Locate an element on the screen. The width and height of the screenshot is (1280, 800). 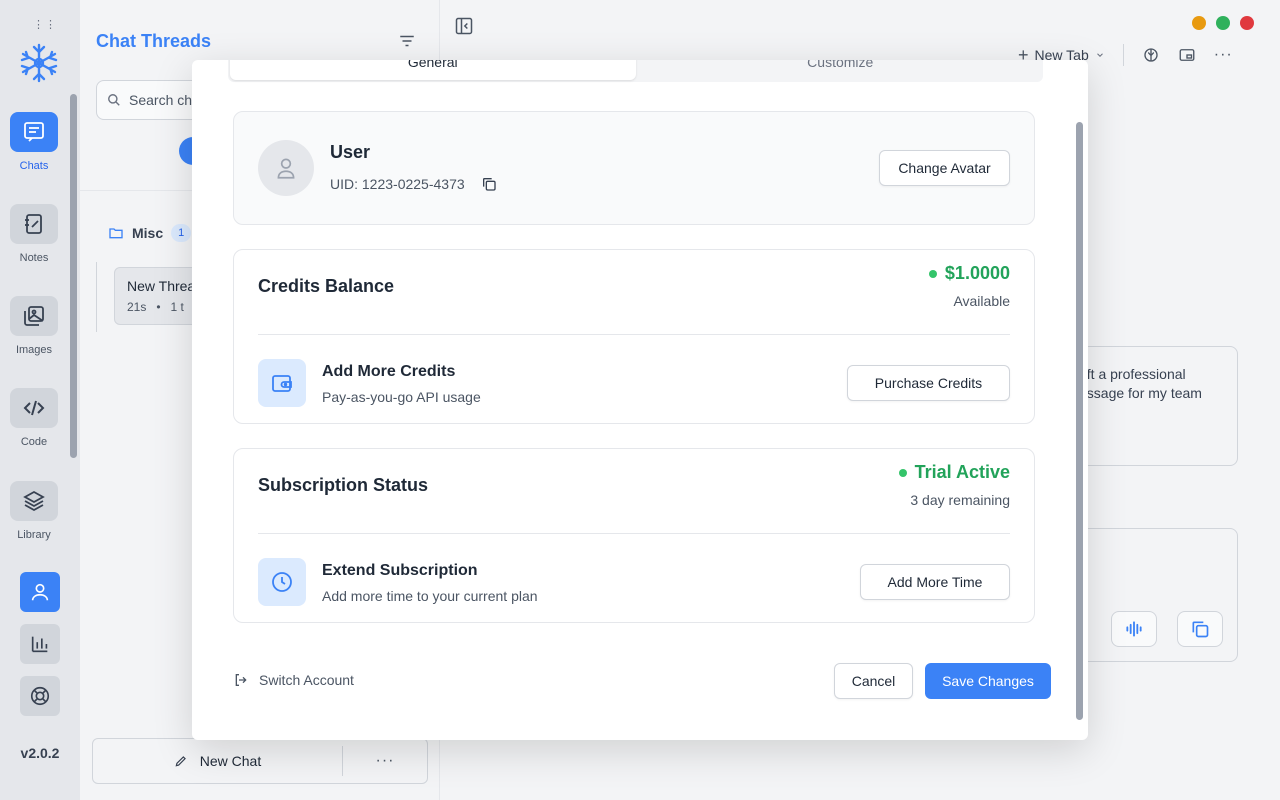
user-uid: UID: 1223-0225-4373 is located at coordinates (413, 184).